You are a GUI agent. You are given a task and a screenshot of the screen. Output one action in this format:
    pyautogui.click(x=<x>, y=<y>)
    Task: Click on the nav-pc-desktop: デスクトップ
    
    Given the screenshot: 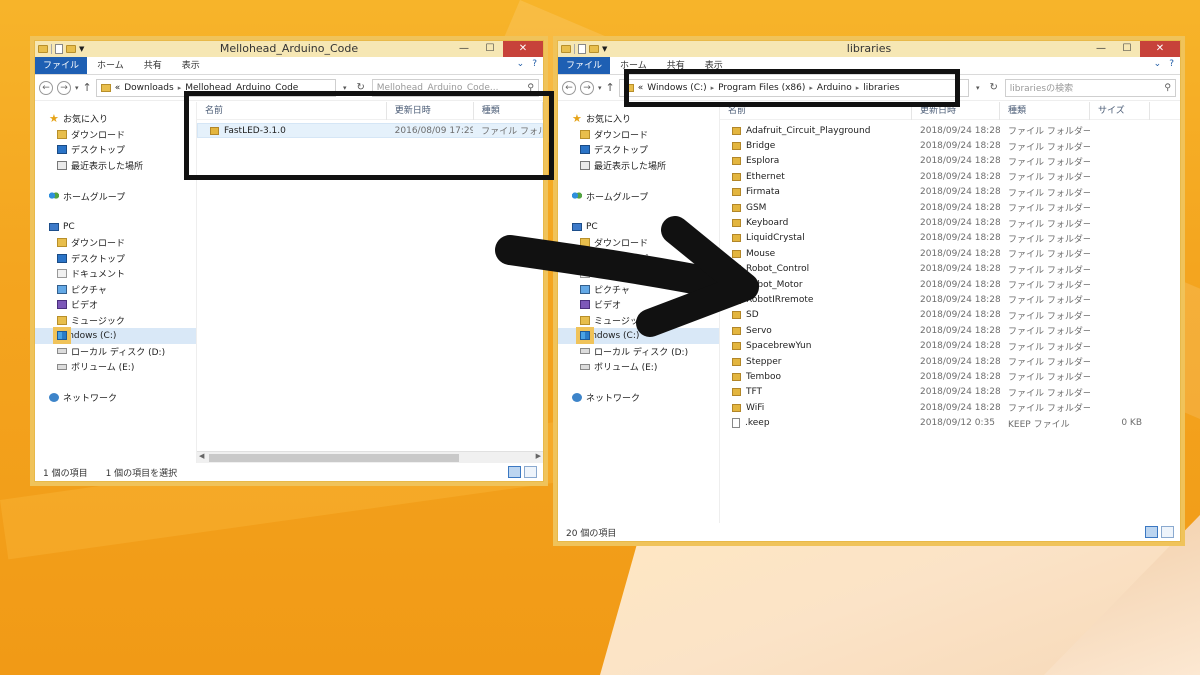 What is the action you would take?
    pyautogui.click(x=115, y=259)
    